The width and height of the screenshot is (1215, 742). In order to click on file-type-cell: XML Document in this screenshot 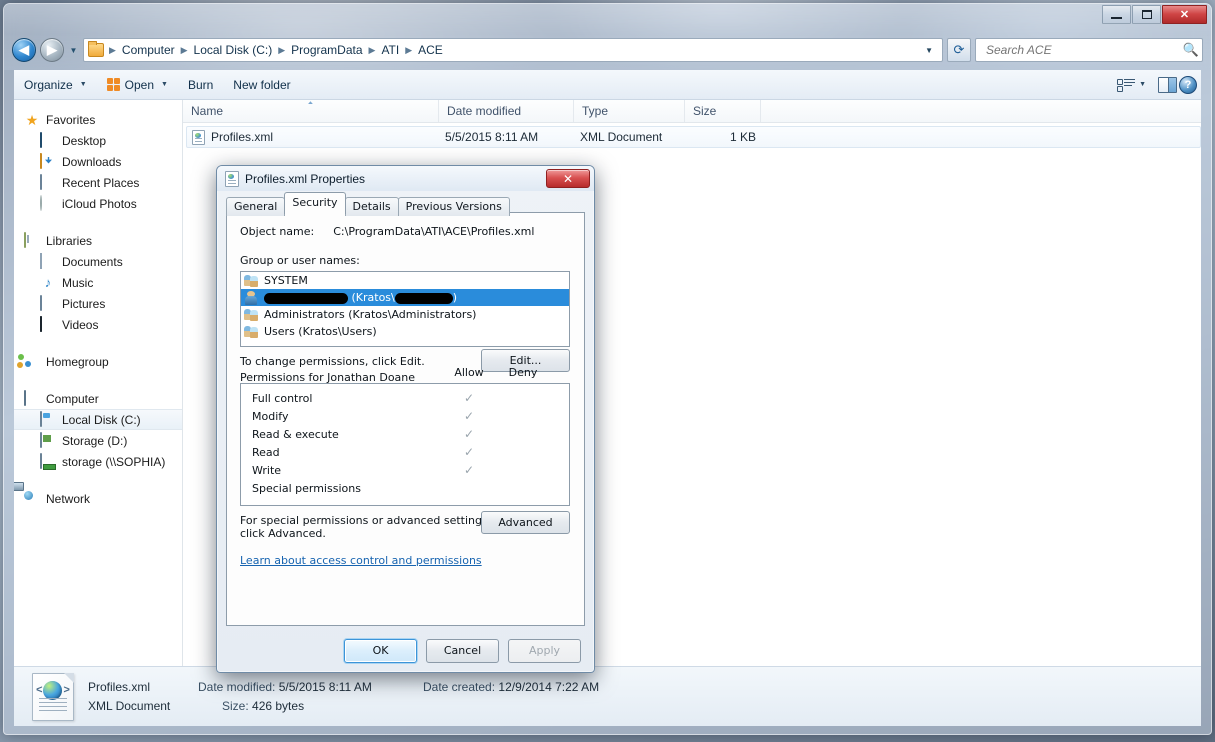, I will do `click(621, 137)`.